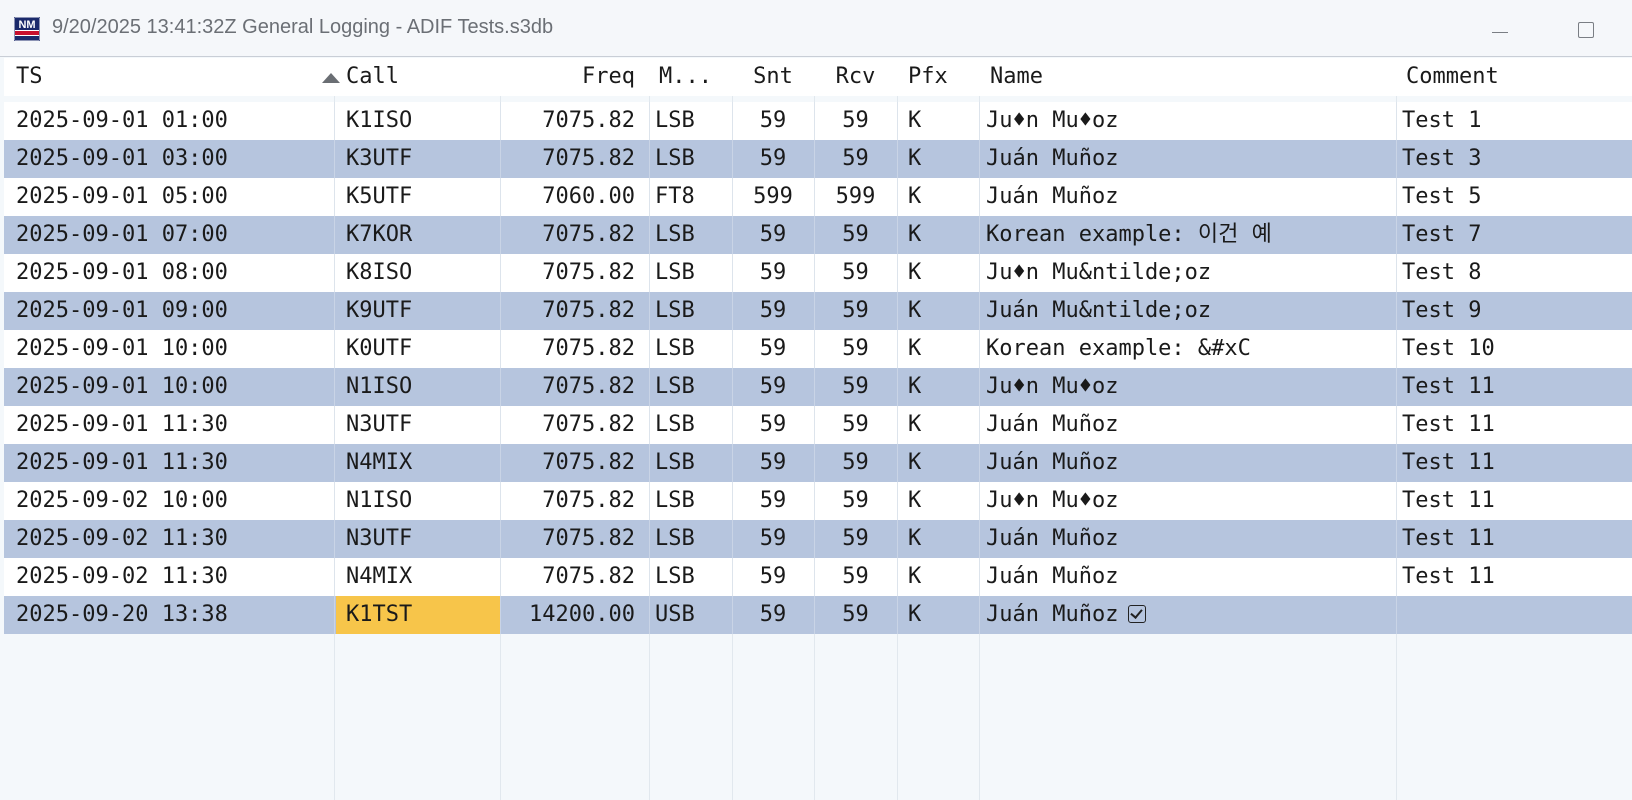  What do you see at coordinates (928, 77) in the screenshot?
I see `column-header-pfx: Pfx` at bounding box center [928, 77].